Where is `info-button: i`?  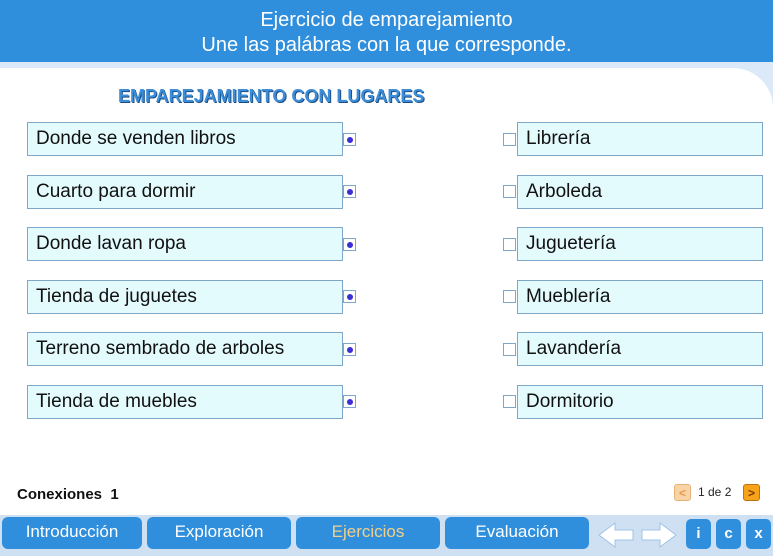 info-button: i is located at coordinates (698, 534).